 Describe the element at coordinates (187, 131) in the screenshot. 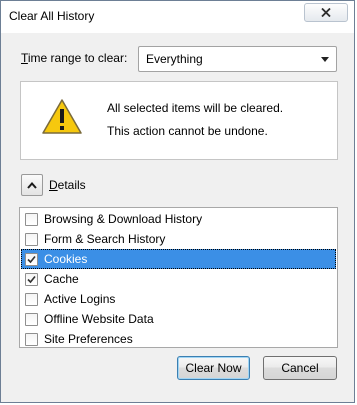

I see `warning-text-2: This action cannot be undone.` at that location.